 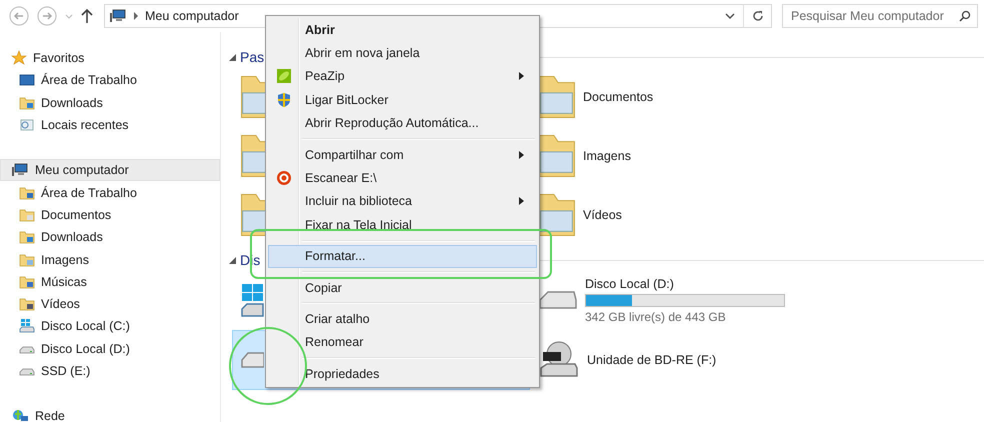 What do you see at coordinates (602, 215) in the screenshot?
I see `folder-label: Vídeos` at bounding box center [602, 215].